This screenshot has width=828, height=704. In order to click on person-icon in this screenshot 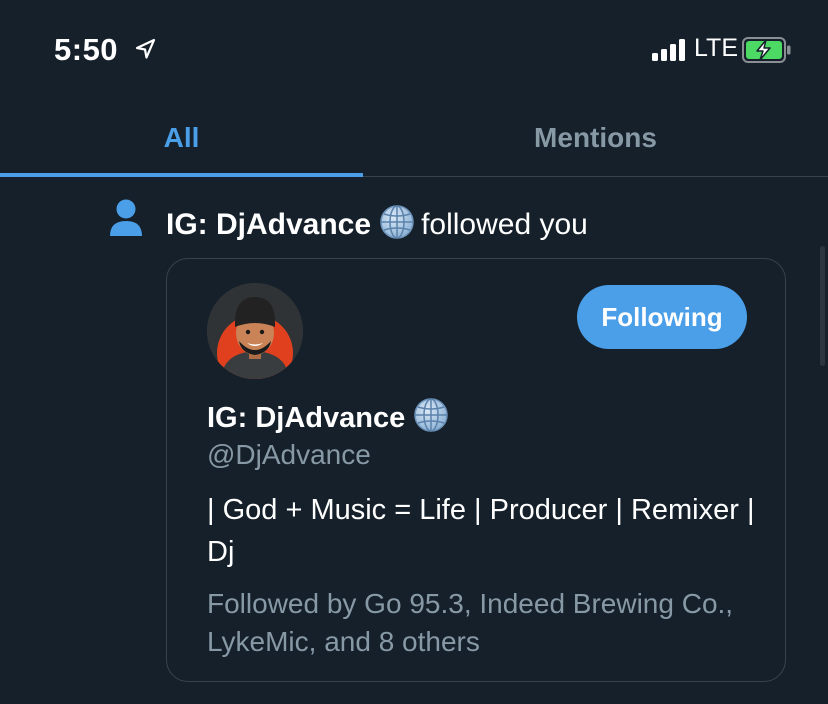, I will do `click(126, 217)`.